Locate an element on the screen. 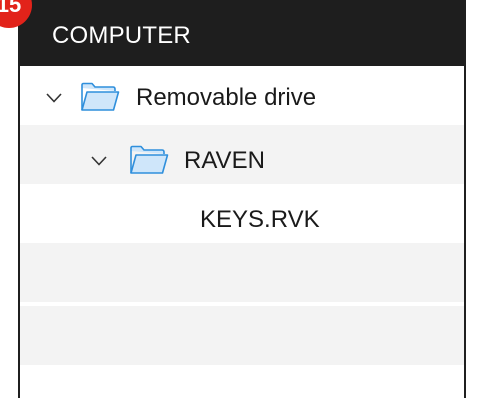  tree-item-label: RAVEN is located at coordinates (224, 160).